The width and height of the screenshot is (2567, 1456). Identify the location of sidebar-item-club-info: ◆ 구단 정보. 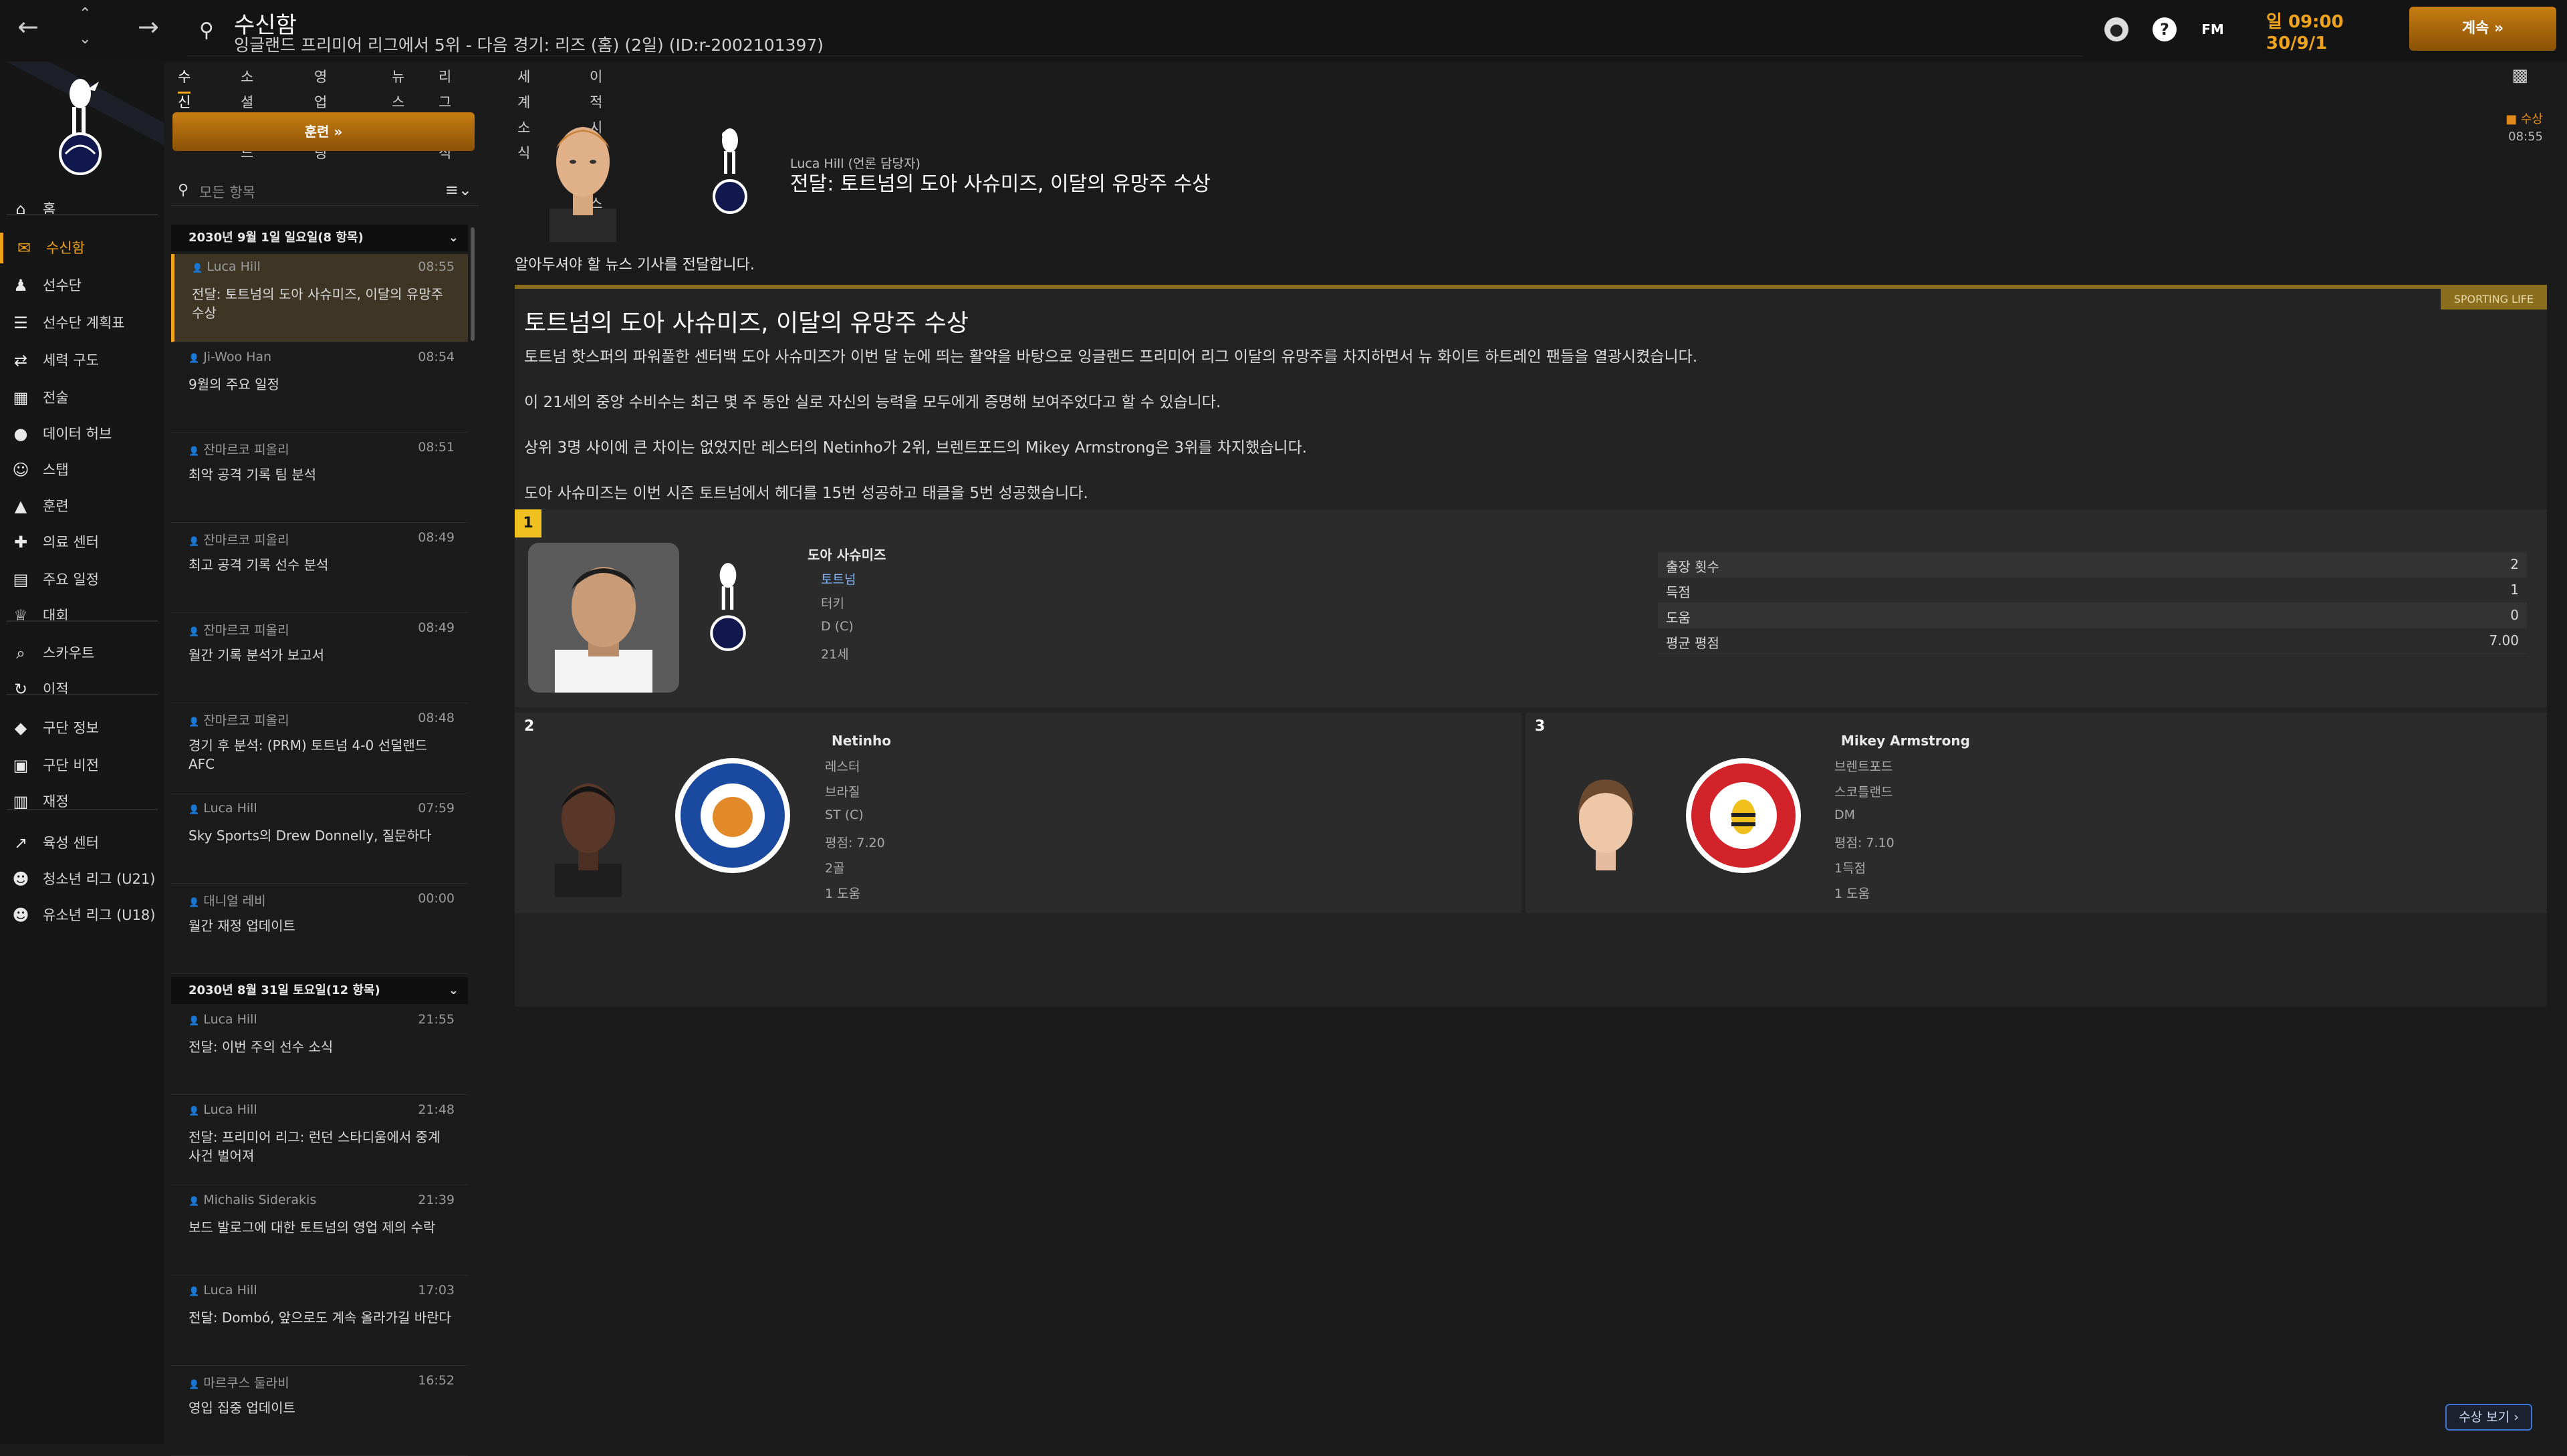
(82, 728).